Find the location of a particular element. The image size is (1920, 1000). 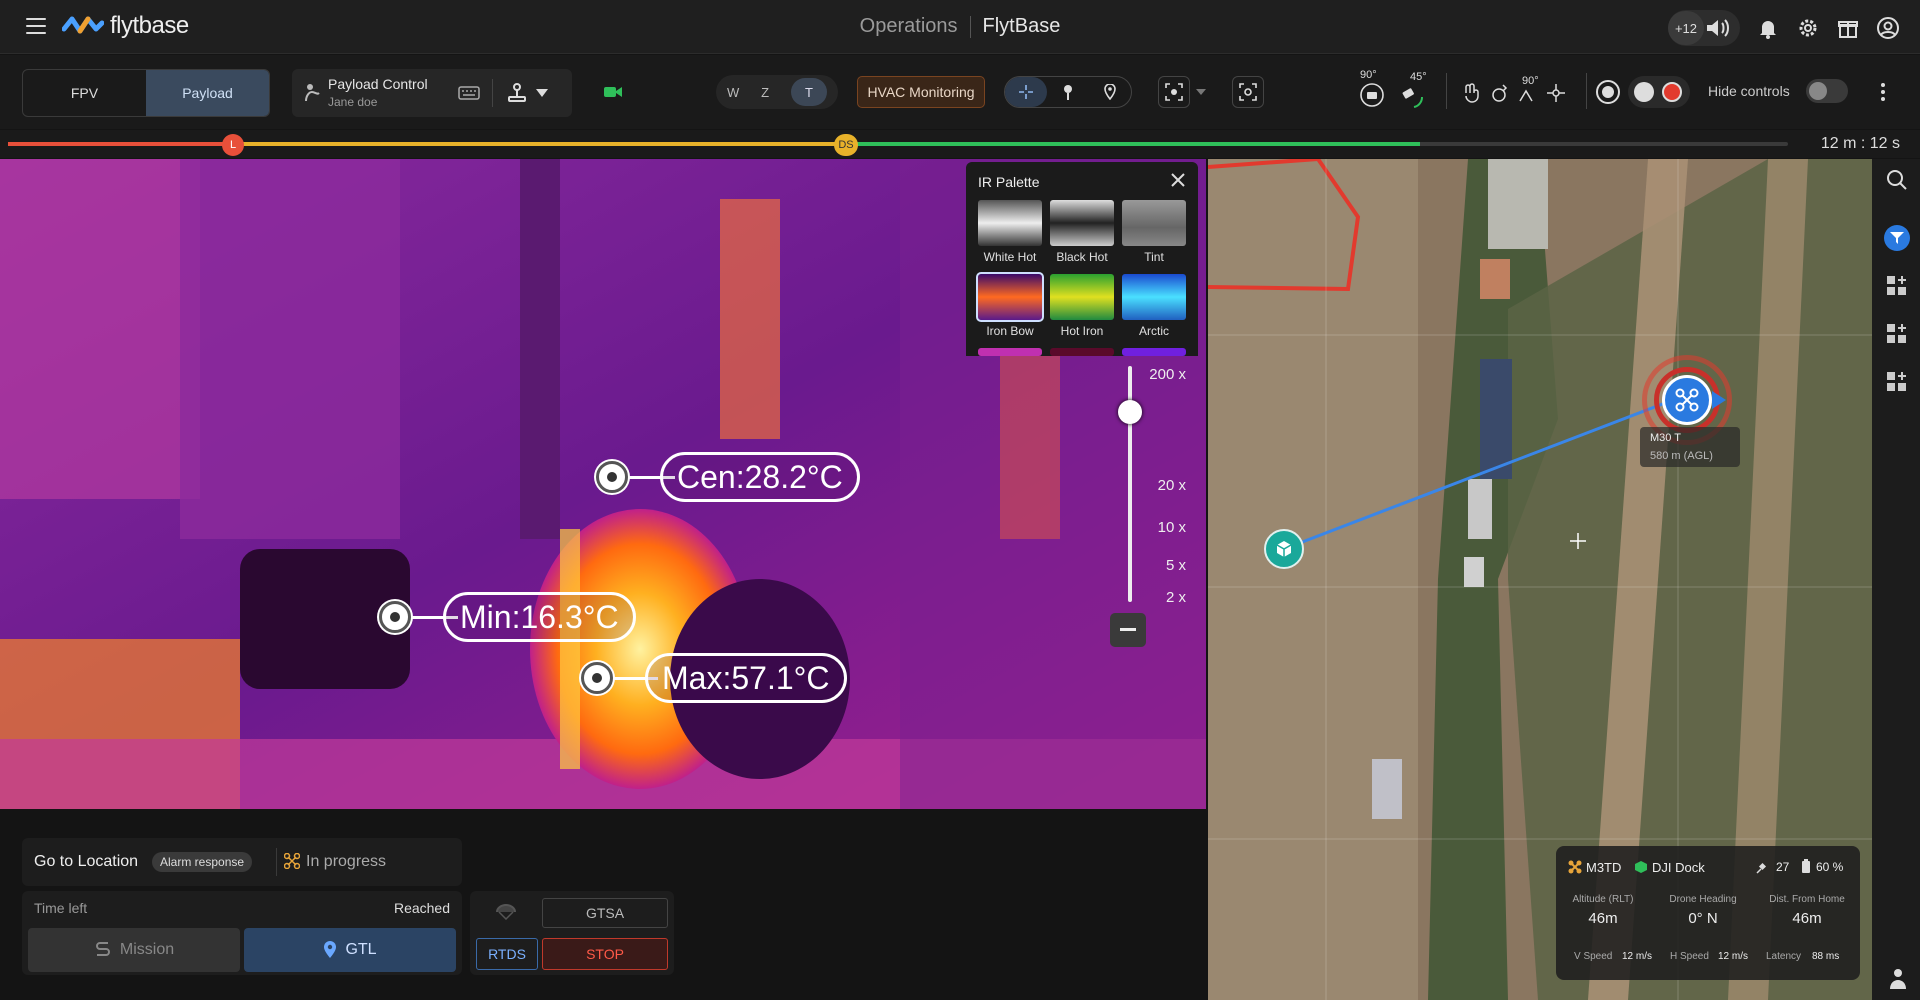

dock-name: DJI Dock is located at coordinates (1678, 867).